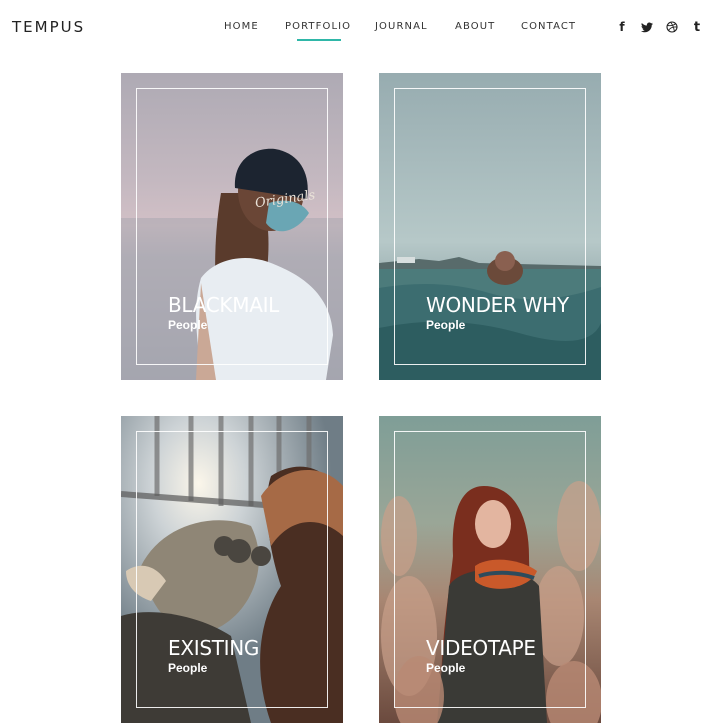 Image resolution: width=720 pixels, height=723 pixels. I want to click on card-title: EXISTING, so click(214, 648).